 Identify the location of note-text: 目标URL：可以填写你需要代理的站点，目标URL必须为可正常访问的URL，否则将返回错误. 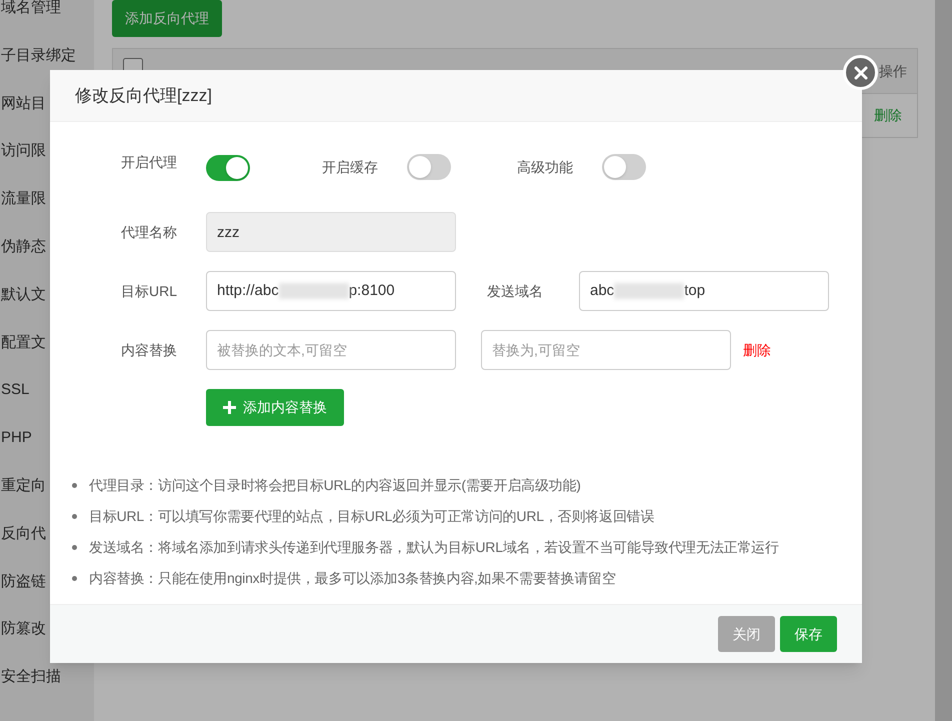
(371, 516).